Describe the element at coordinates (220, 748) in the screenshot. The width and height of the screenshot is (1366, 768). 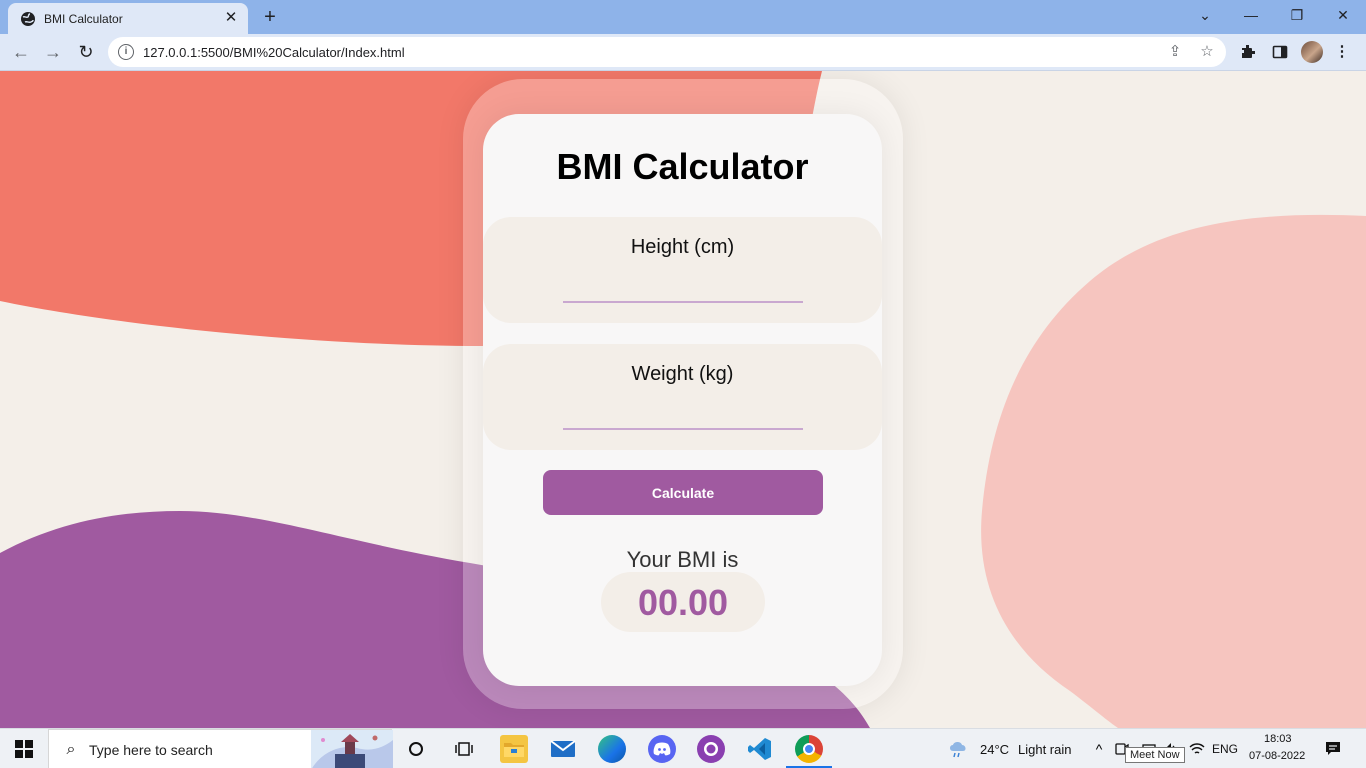
I see `taskbar-search-box: ⌕ Type here to search` at that location.